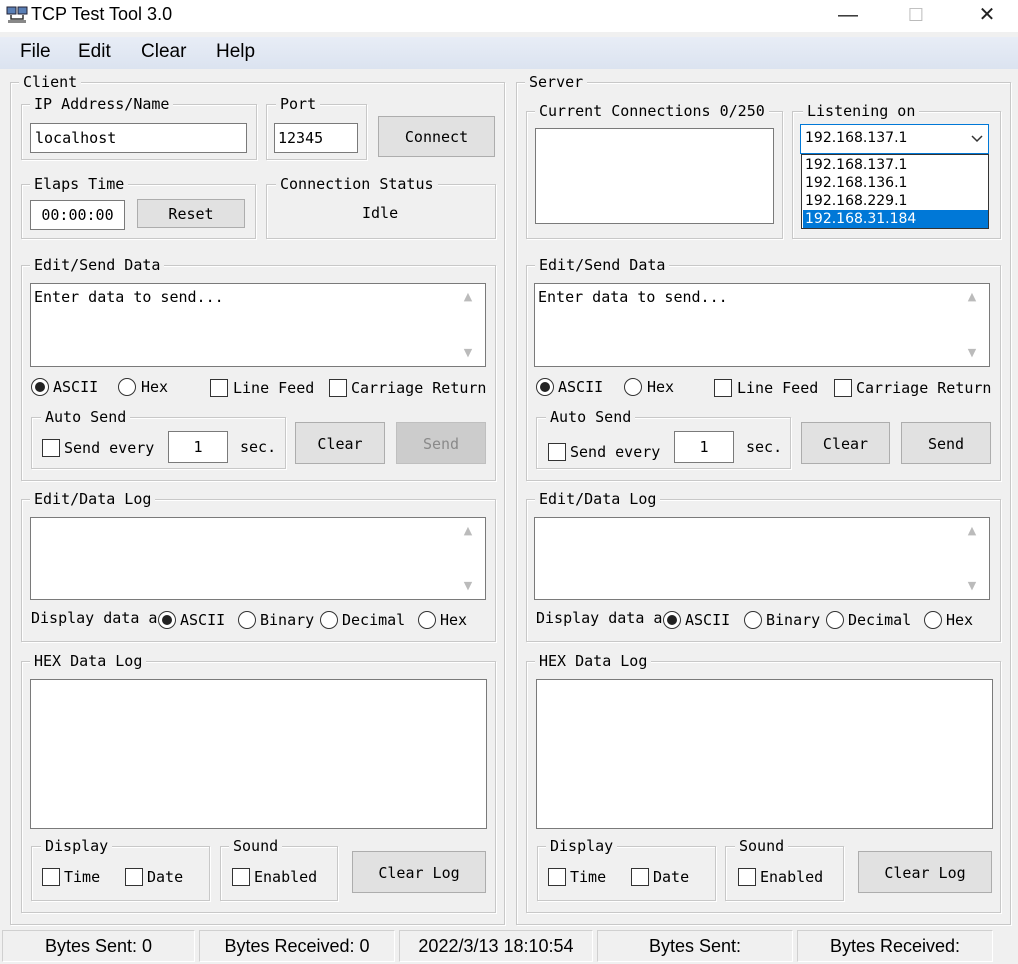 Image resolution: width=1018 pixels, height=964 pixels. I want to click on server-display-binary-radio, so click(753, 620).